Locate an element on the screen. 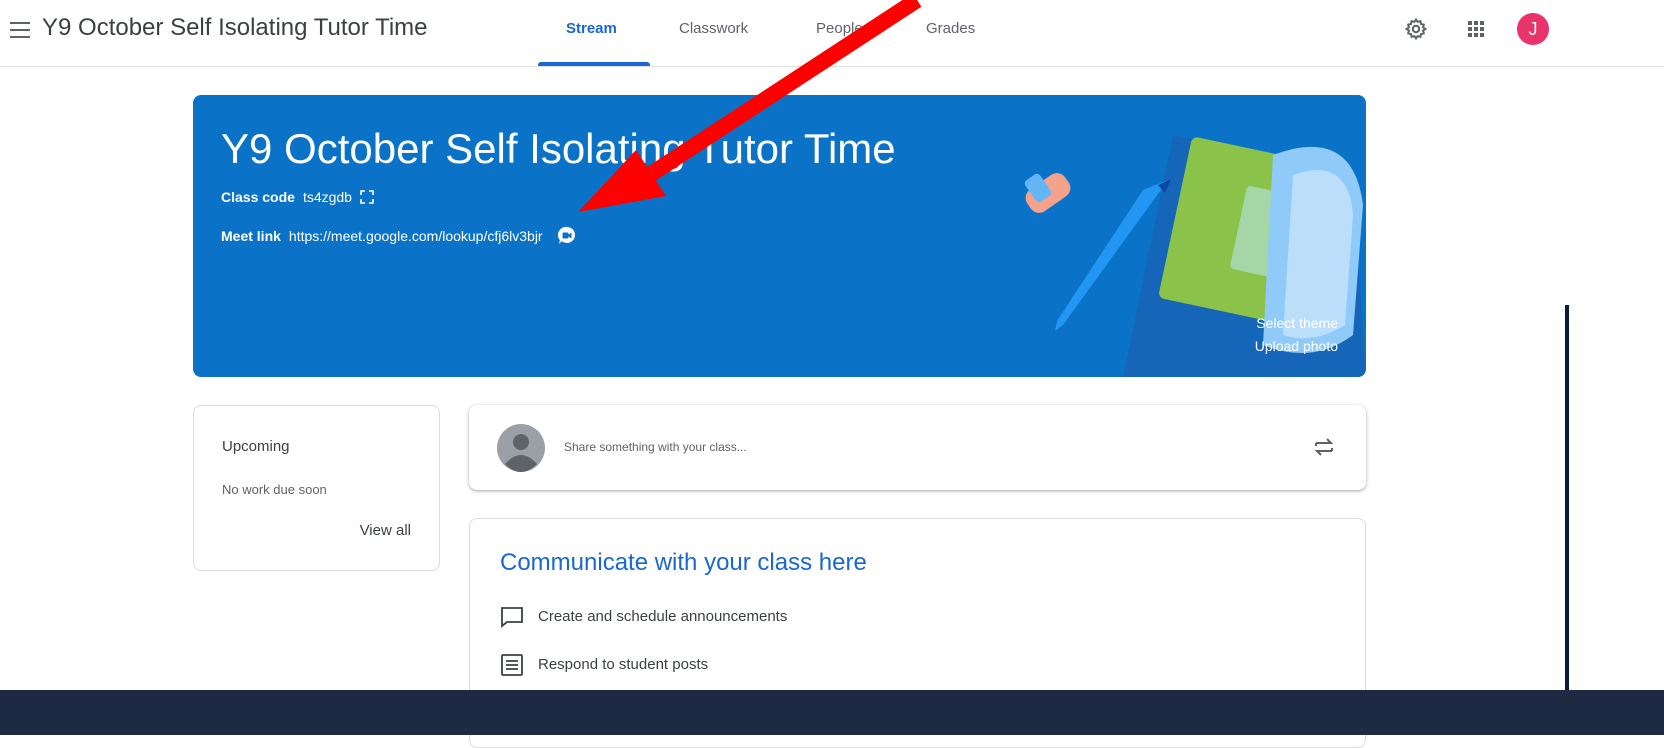 The width and height of the screenshot is (1664, 748). view-all-link: View all is located at coordinates (385, 530).